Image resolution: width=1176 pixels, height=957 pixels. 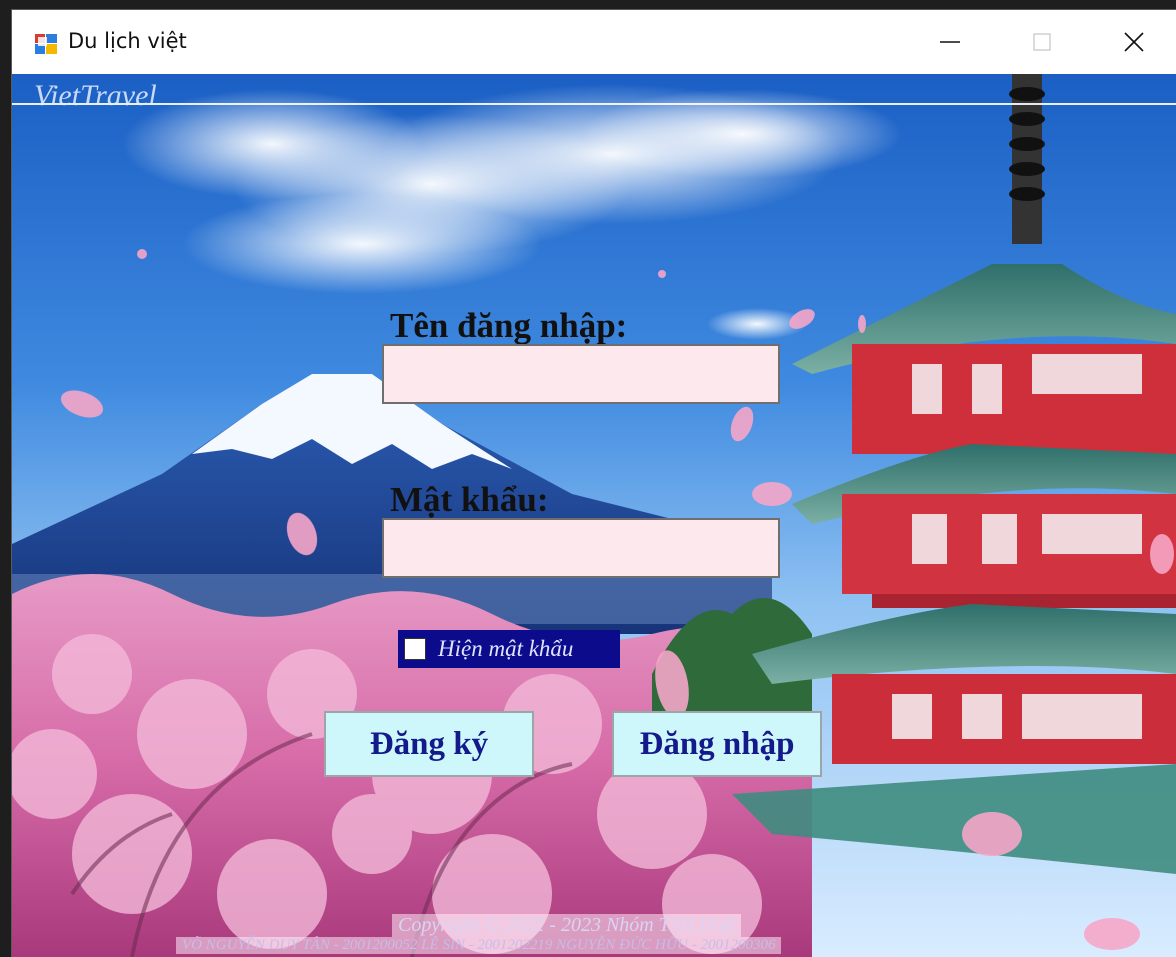 I want to click on window-title: Du lịch việt, so click(x=127, y=41).